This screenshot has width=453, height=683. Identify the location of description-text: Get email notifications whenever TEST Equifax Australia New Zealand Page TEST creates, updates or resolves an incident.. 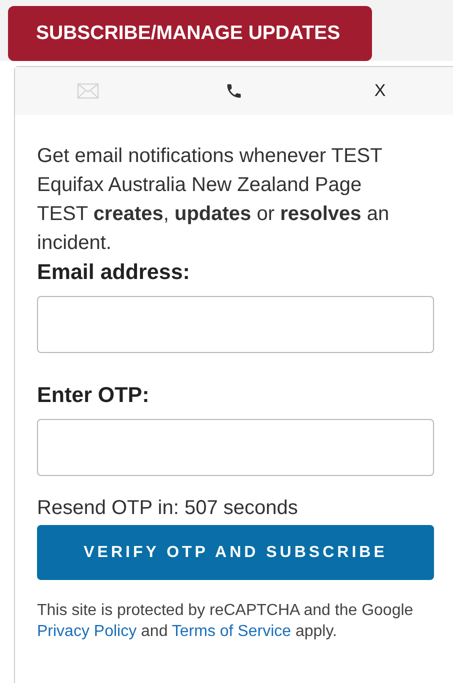
(213, 200).